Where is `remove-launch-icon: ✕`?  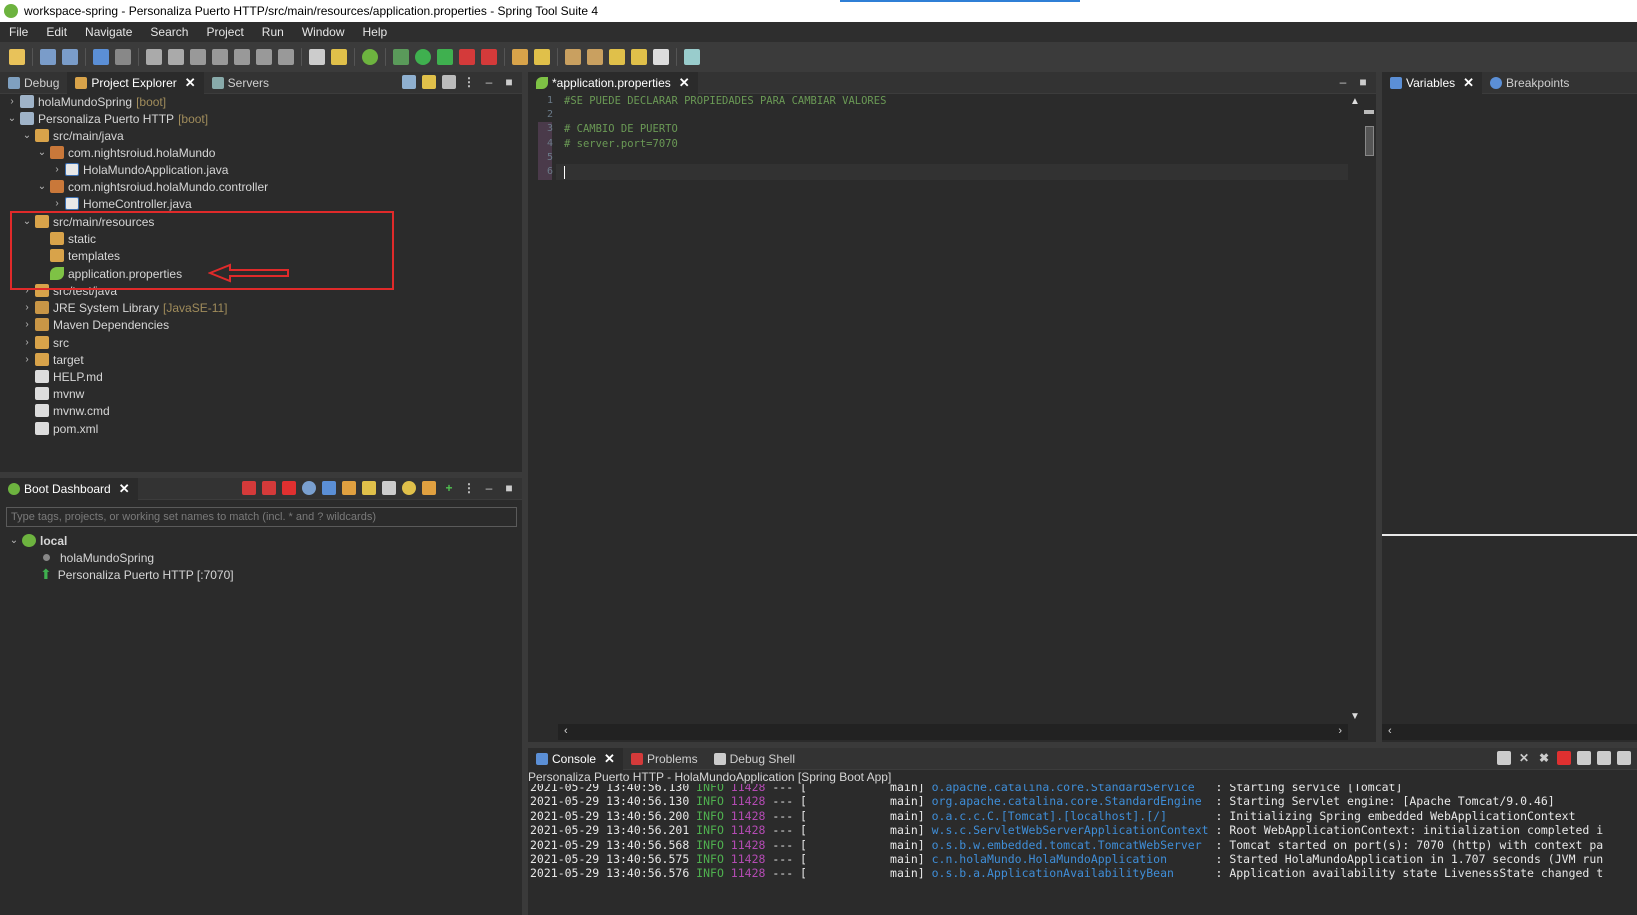 remove-launch-icon: ✕ is located at coordinates (1524, 758).